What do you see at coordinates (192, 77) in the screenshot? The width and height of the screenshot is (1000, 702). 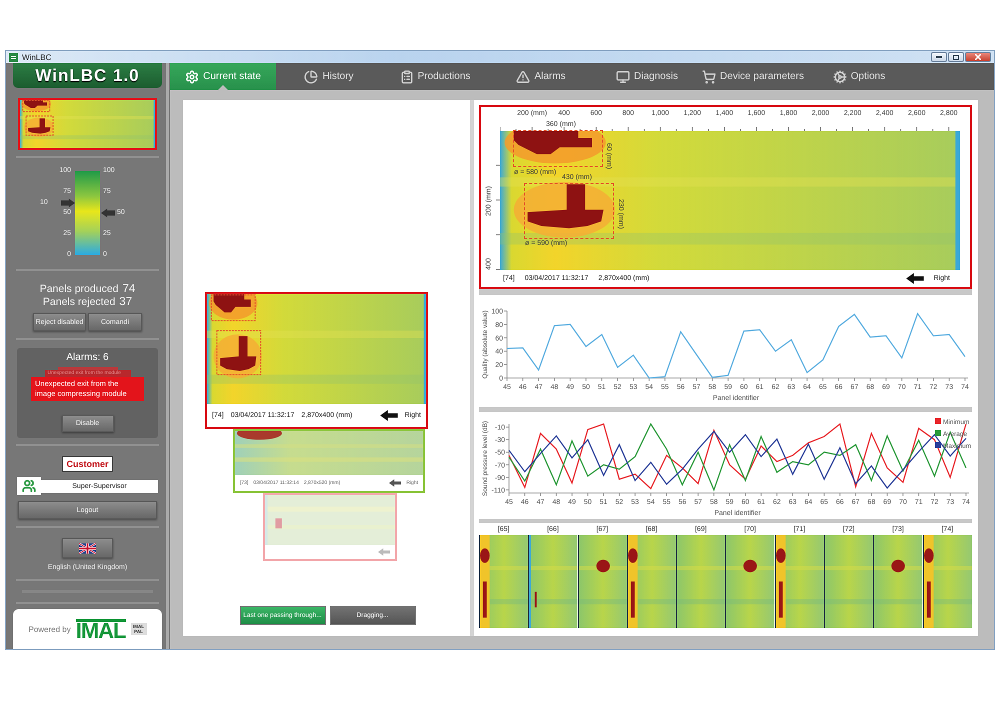 I see `gear-icon` at bounding box center [192, 77].